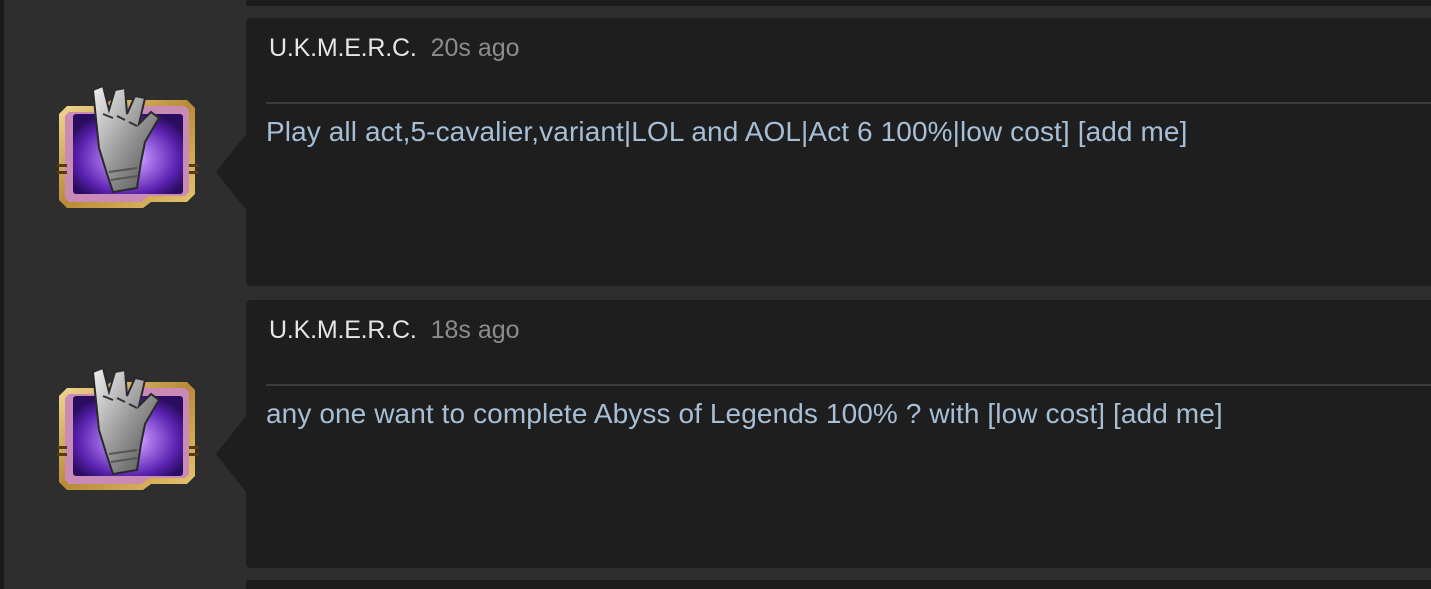 This screenshot has width=1431, height=589. Describe the element at coordinates (475, 330) in the screenshot. I see `timestamp: 18s ago` at that location.